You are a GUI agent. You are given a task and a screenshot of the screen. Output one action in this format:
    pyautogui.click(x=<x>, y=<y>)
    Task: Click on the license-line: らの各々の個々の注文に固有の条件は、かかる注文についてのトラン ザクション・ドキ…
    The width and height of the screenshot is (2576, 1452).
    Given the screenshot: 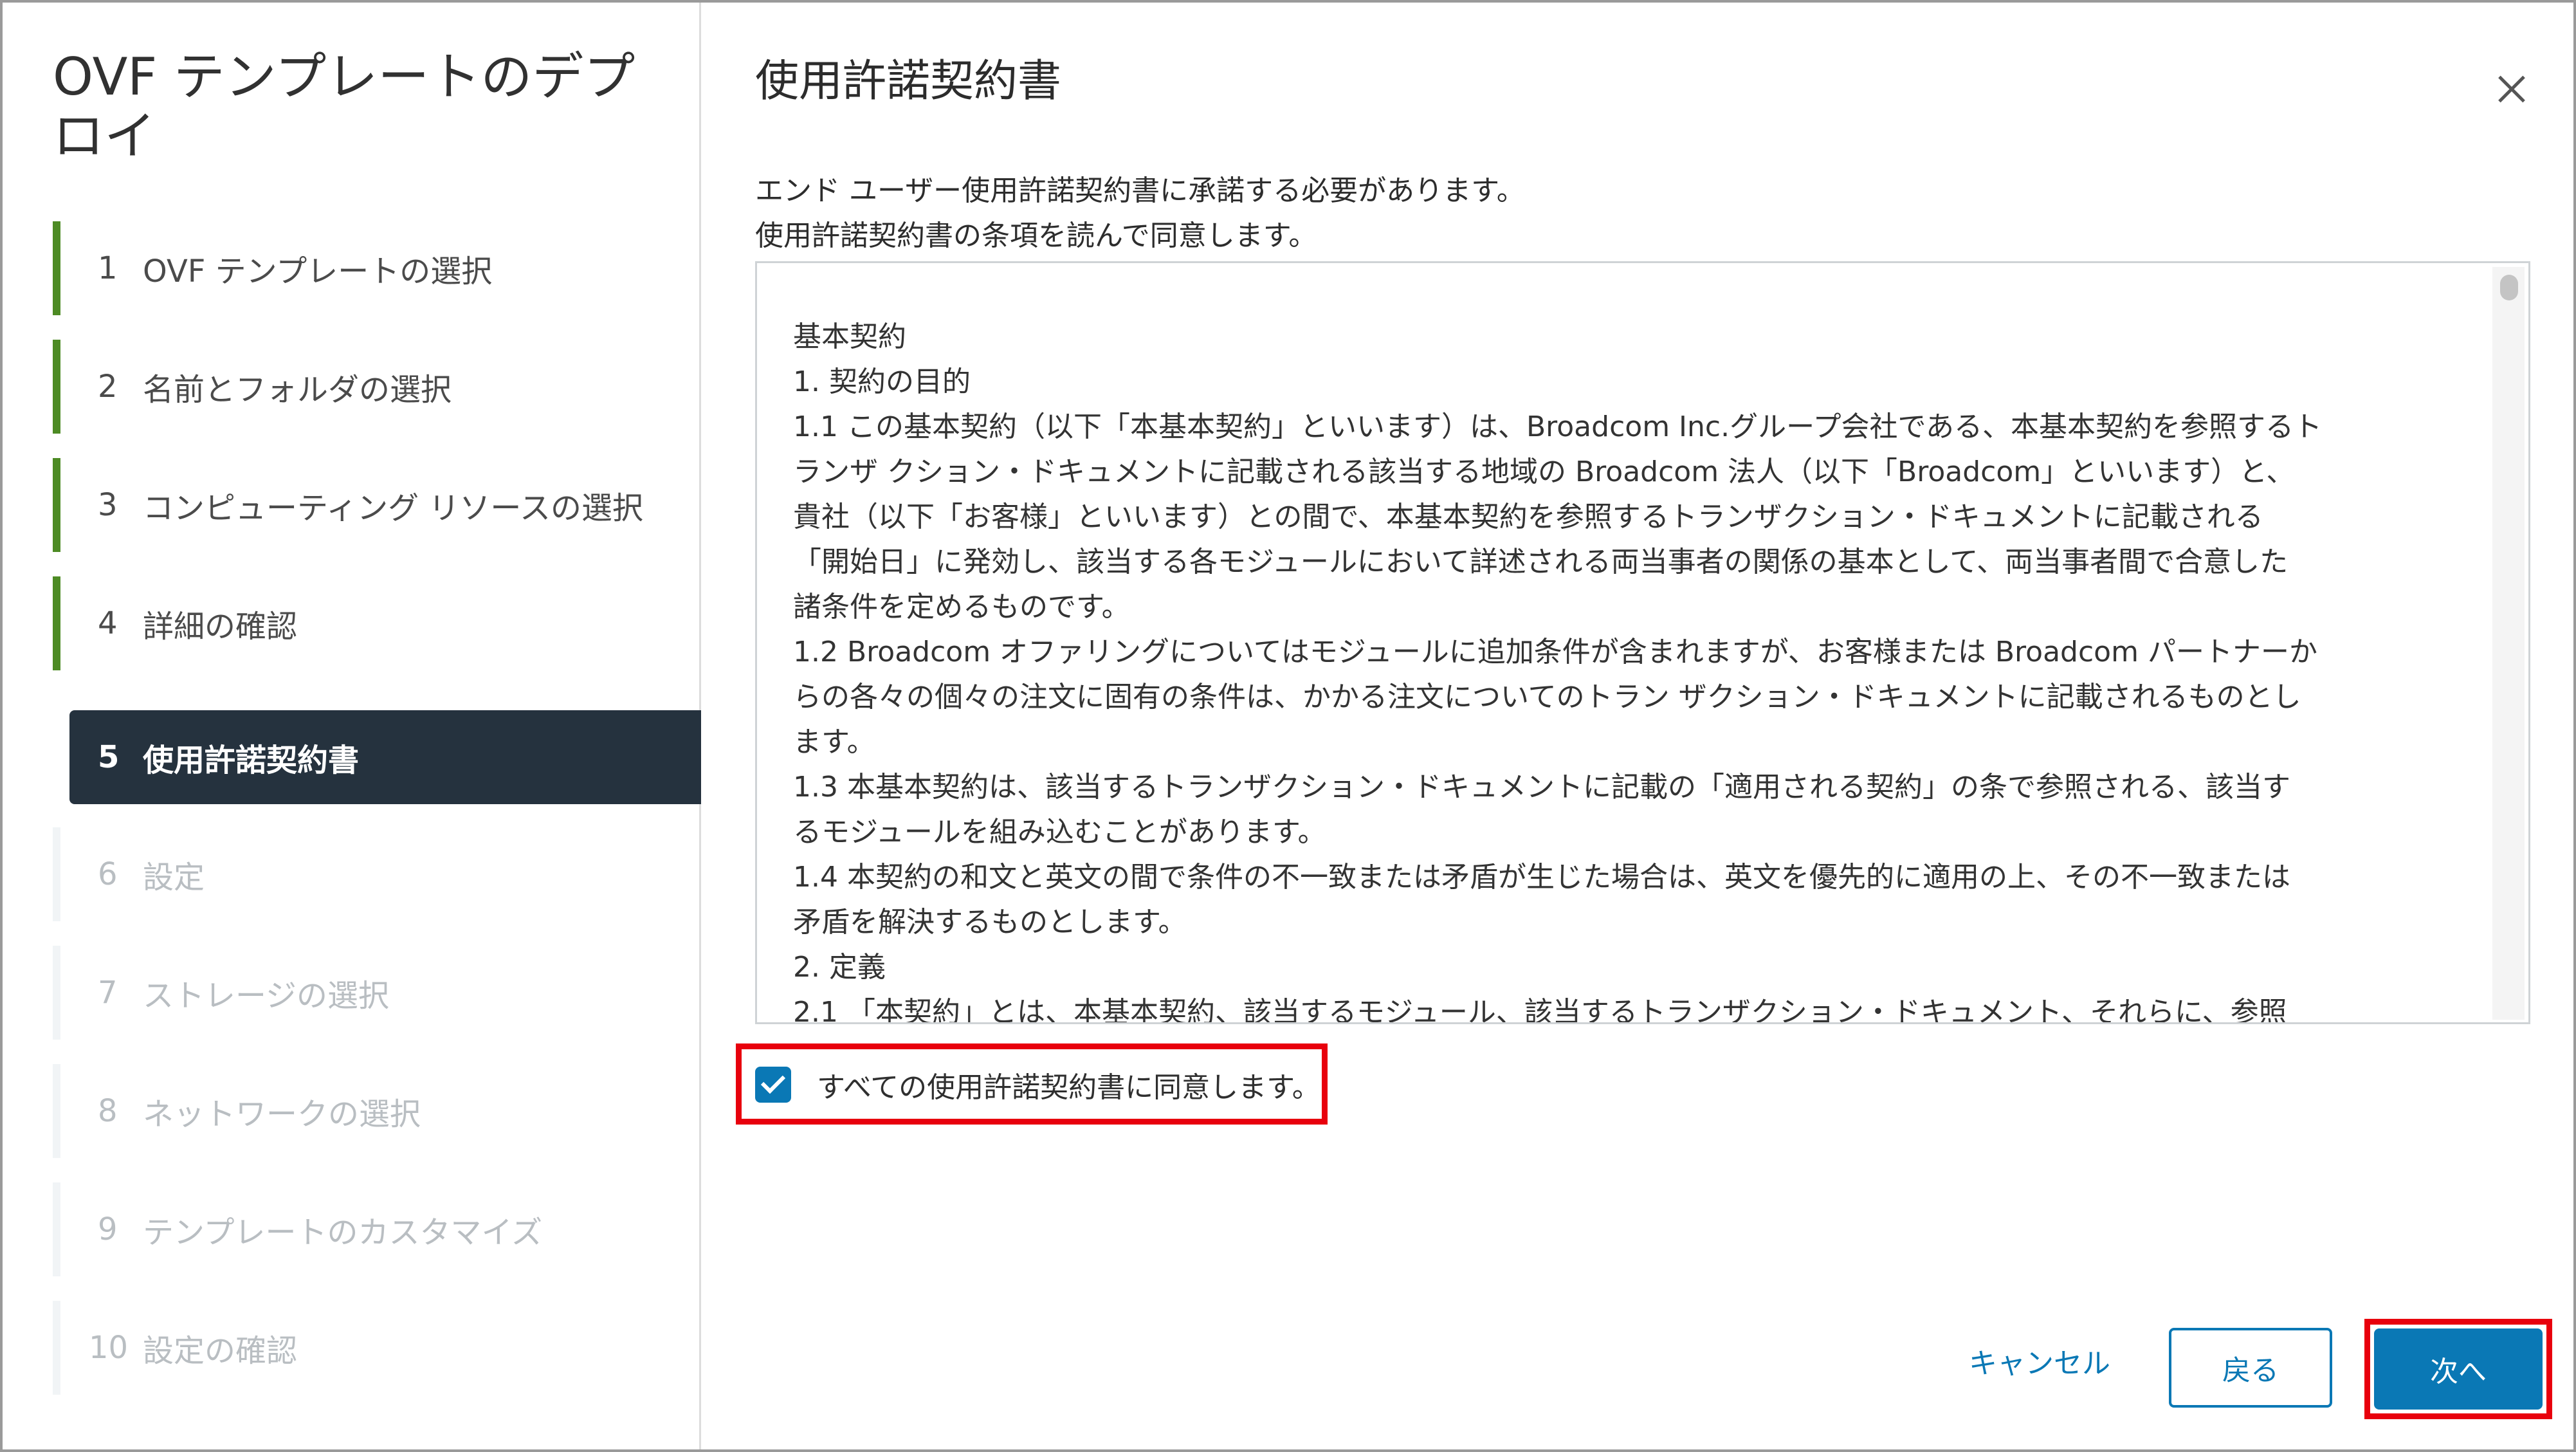 What is the action you would take?
    pyautogui.click(x=1547, y=697)
    